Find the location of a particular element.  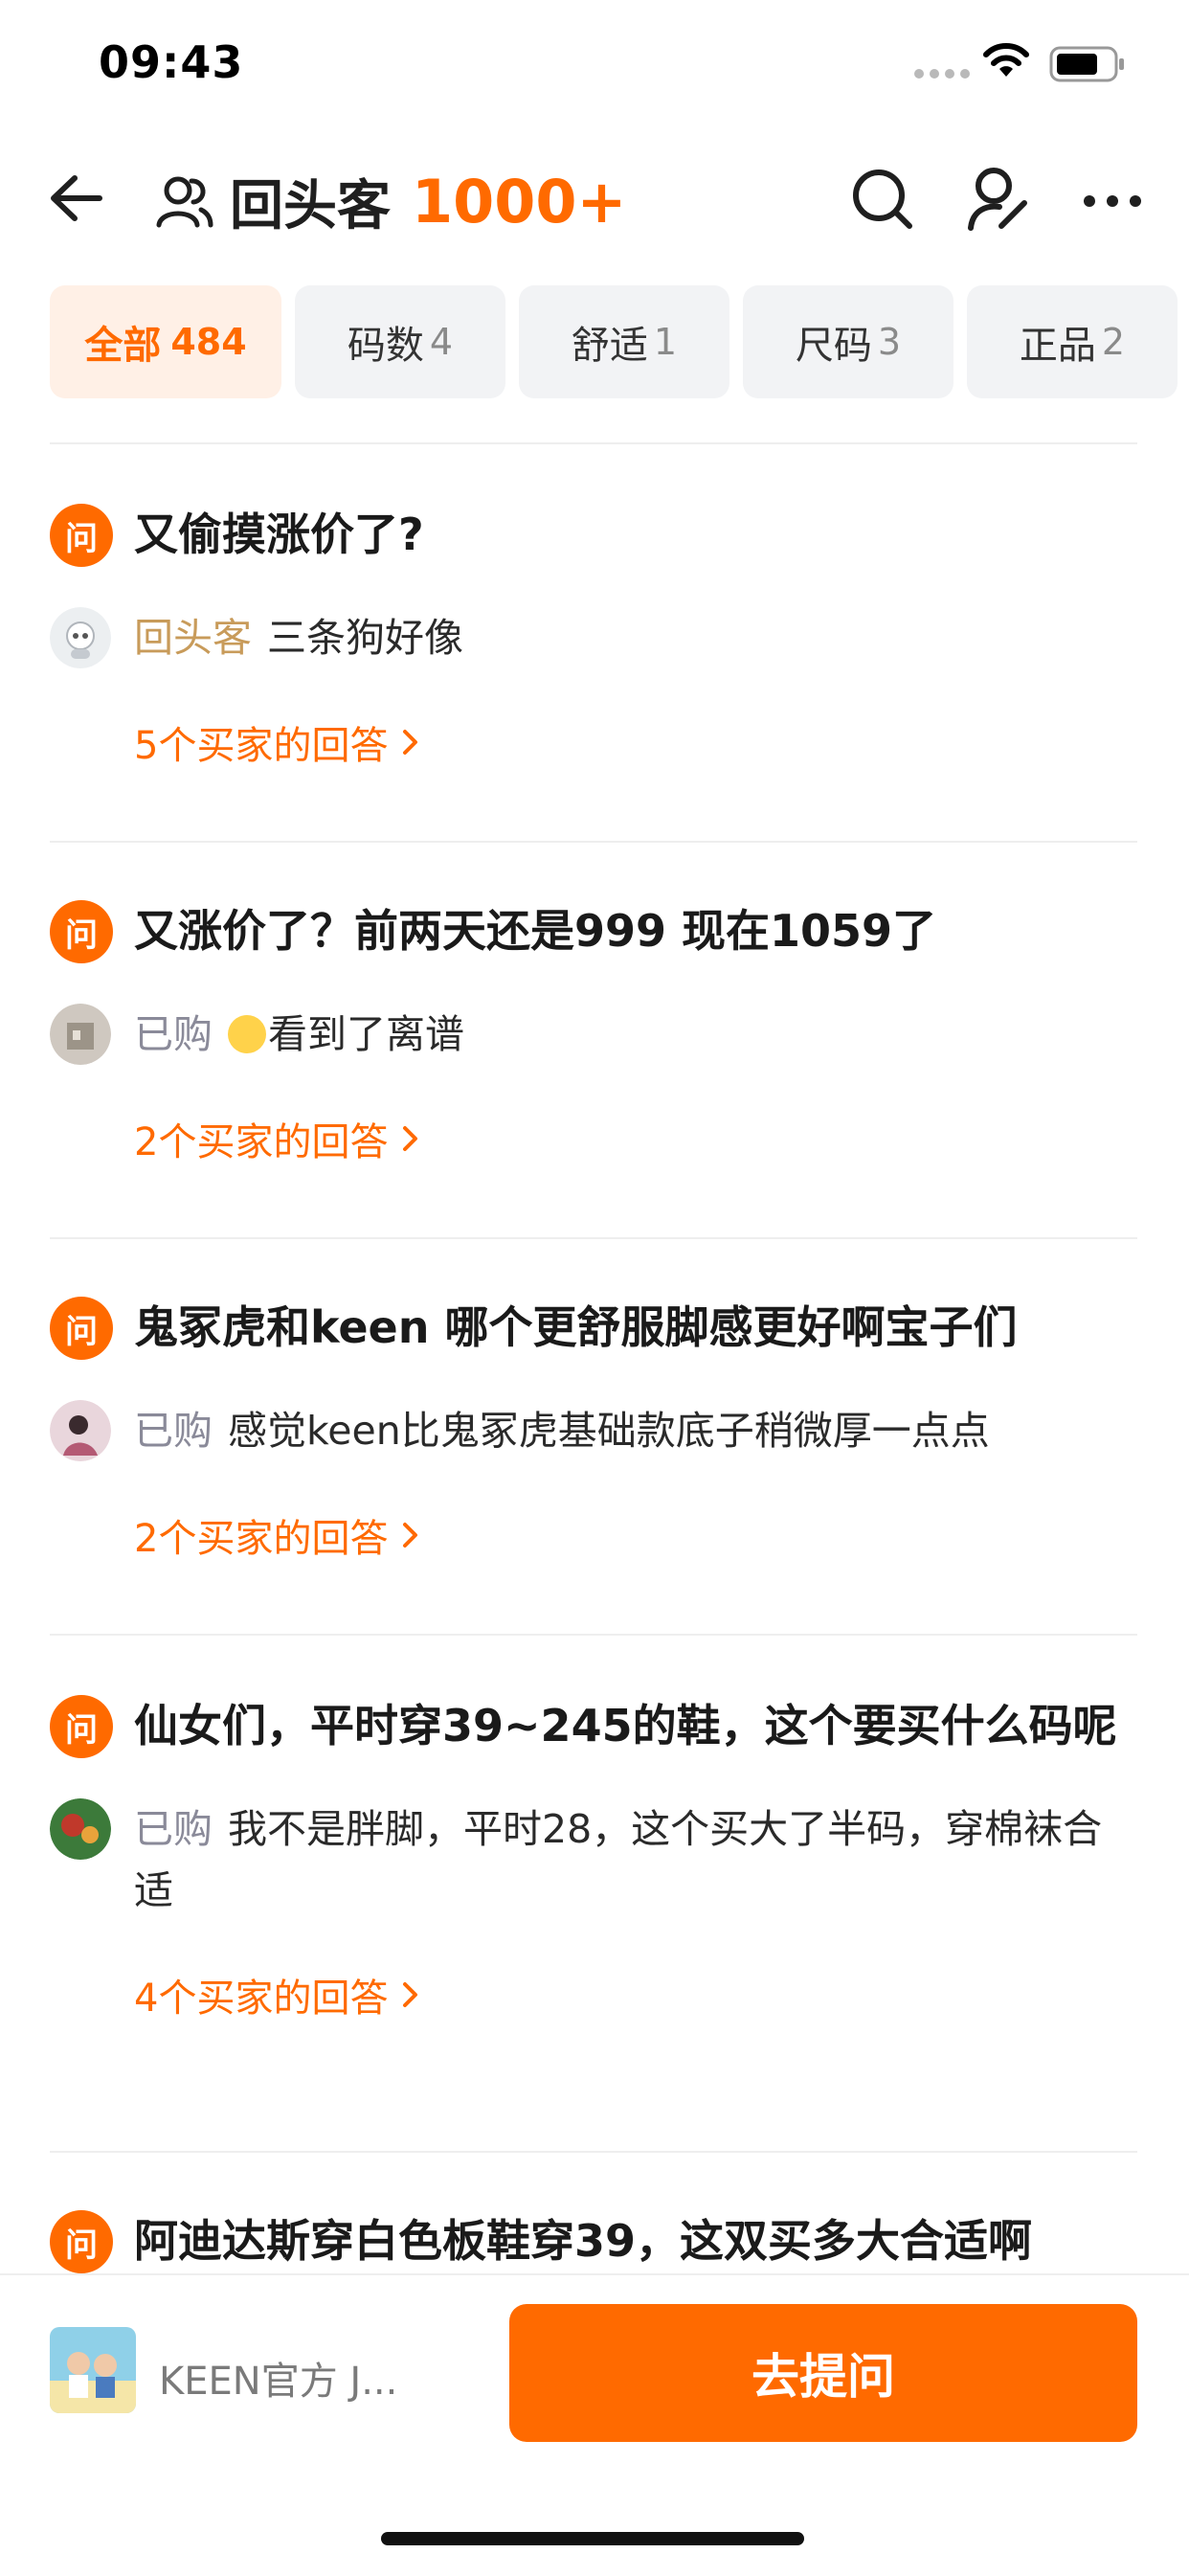

answer-text: 我不是胖脚，平时28，这个买大了半码，穿棉袜合适 is located at coordinates (618, 1859).